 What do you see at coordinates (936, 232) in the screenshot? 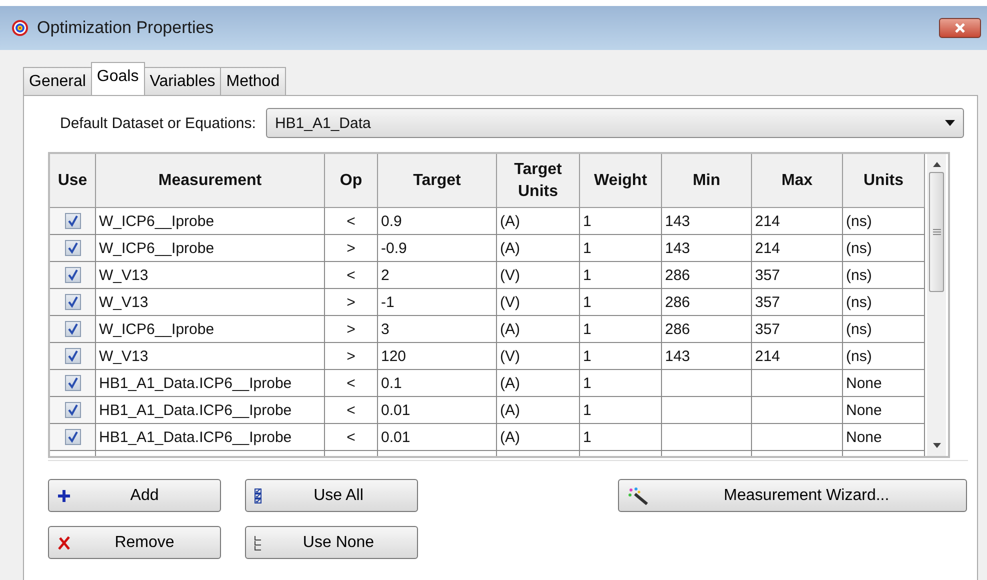
I see `scroll-thumb` at bounding box center [936, 232].